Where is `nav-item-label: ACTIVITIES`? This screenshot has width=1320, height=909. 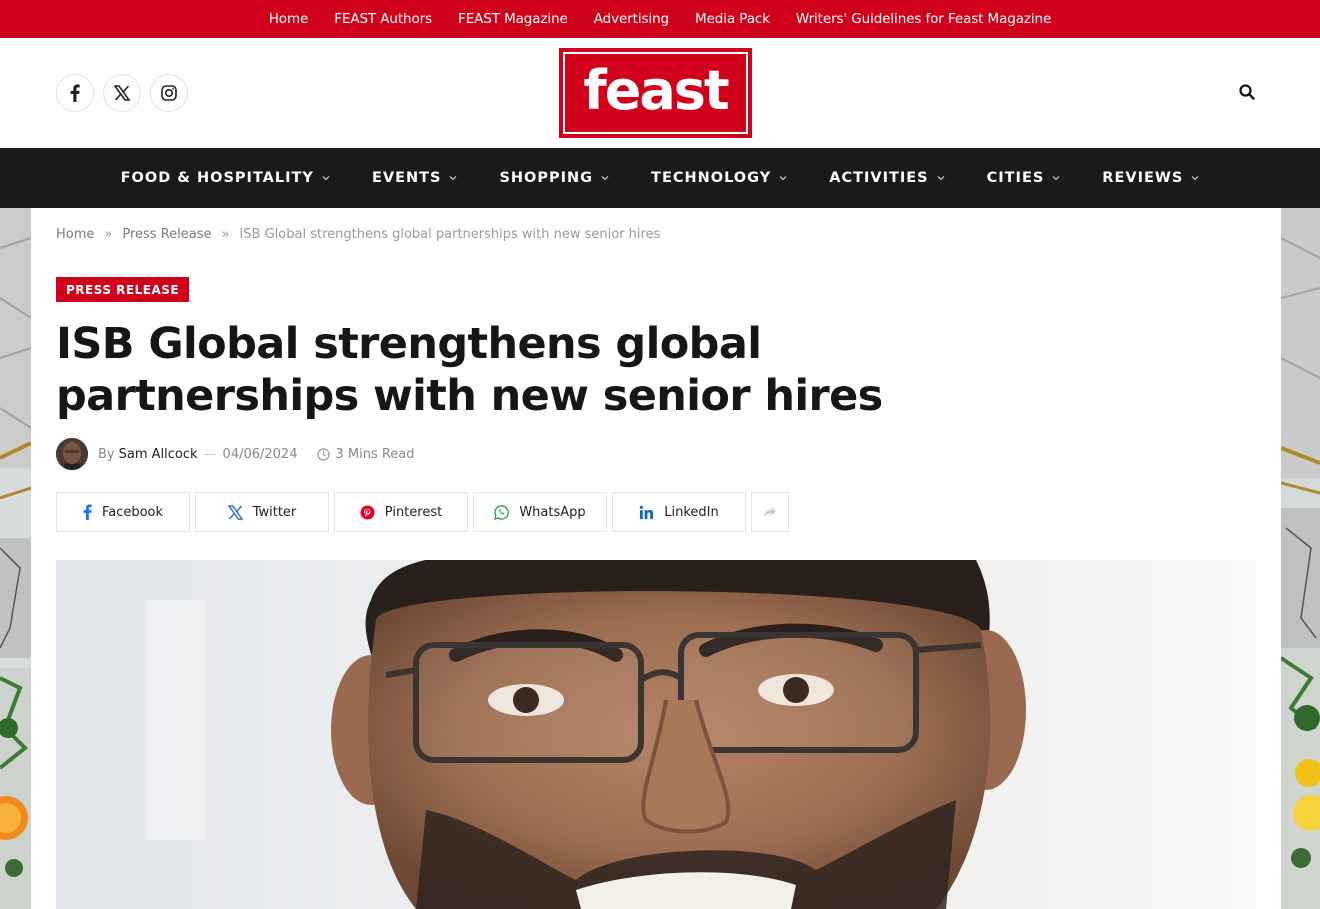
nav-item-label: ACTIVITIES is located at coordinates (879, 178).